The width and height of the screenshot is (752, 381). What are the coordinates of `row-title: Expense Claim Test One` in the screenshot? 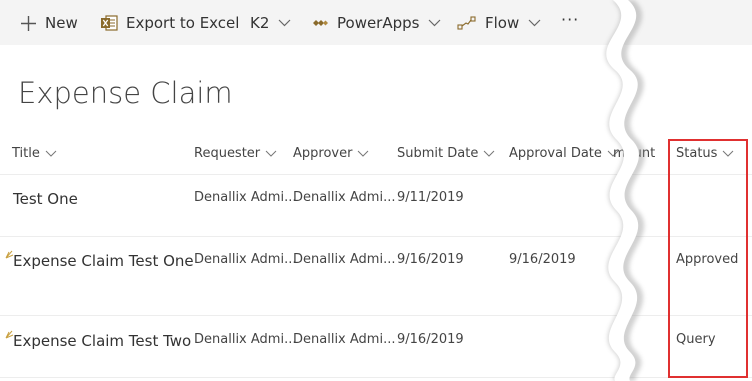 It's located at (103, 261).